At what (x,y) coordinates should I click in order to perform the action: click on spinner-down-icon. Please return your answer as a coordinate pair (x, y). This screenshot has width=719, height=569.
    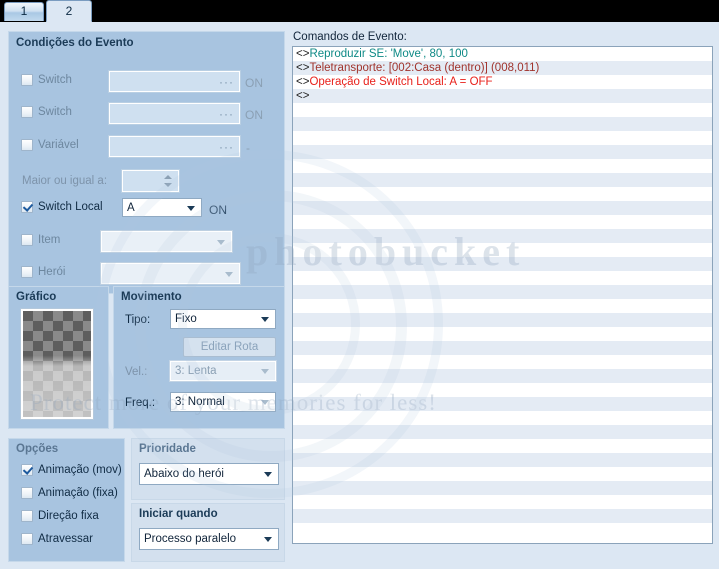
    Looking at the image, I should click on (168, 185).